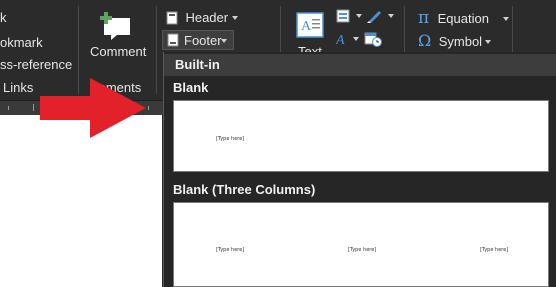 The height and width of the screenshot is (287, 556). Describe the element at coordinates (460, 41) in the screenshot. I see `symbol-label: Symbol` at that location.